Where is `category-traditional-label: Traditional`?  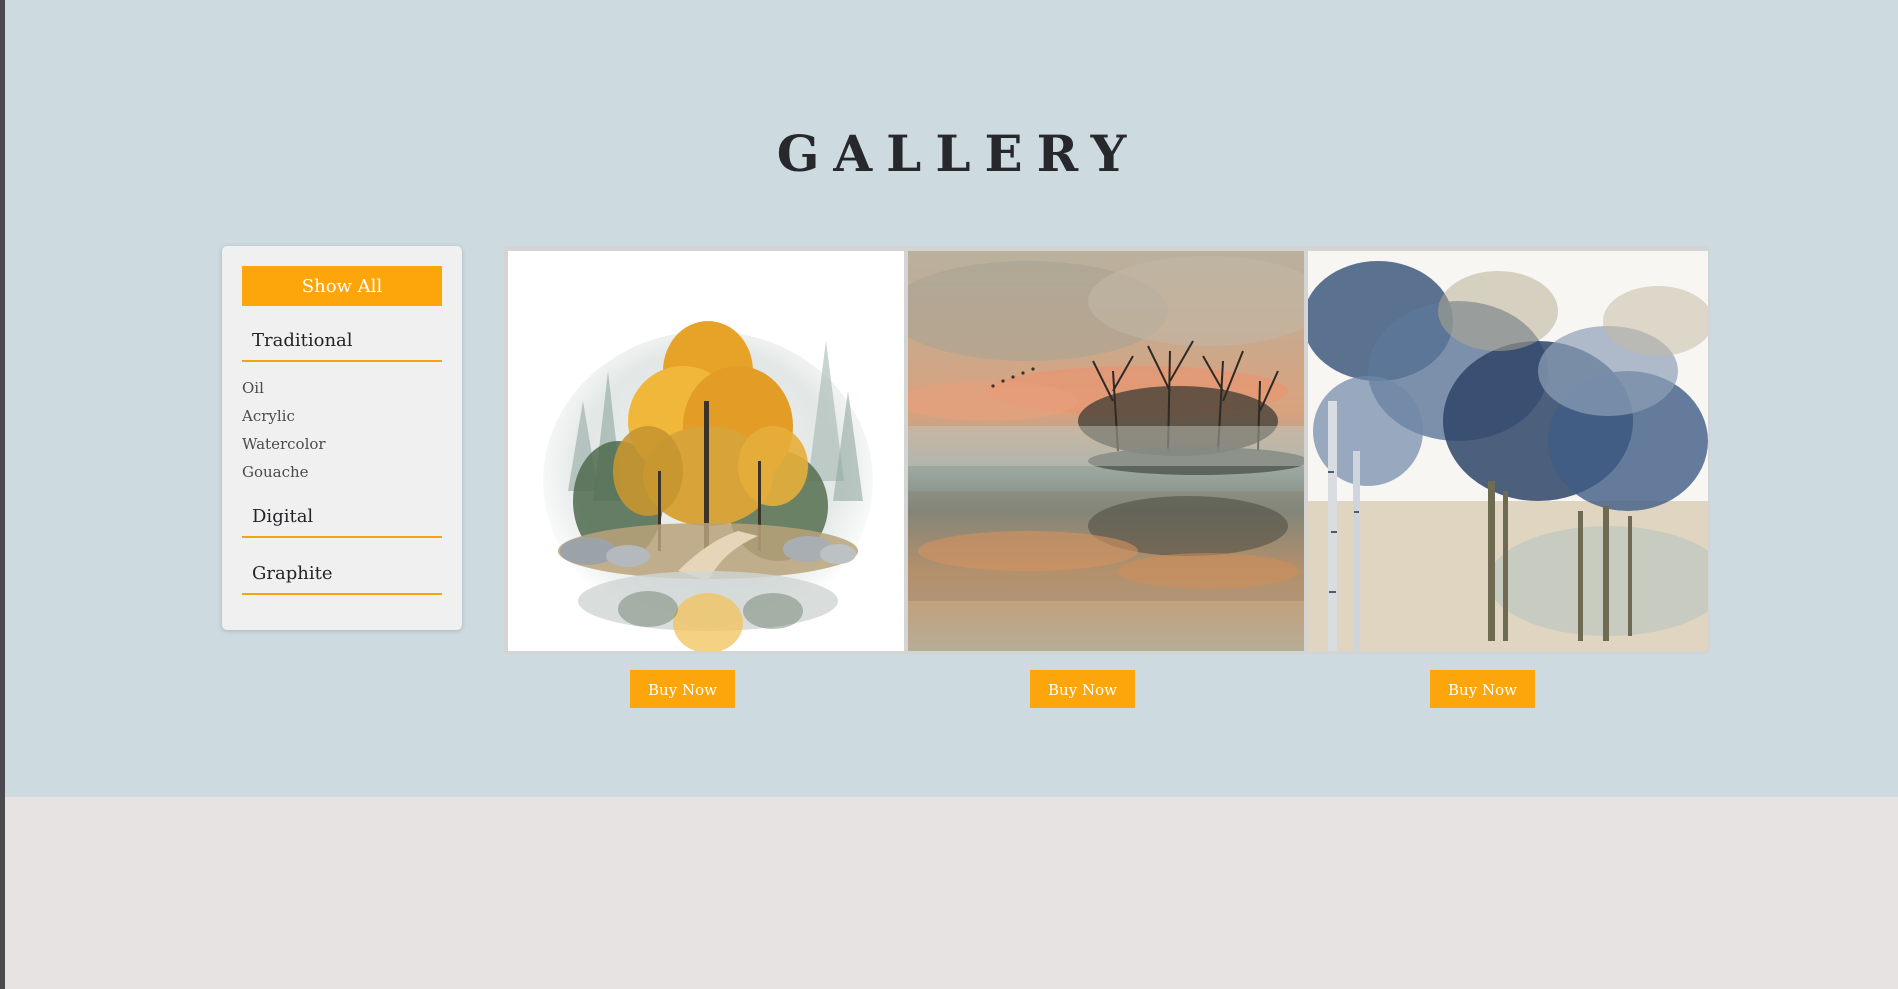 category-traditional-label: Traditional is located at coordinates (302, 340).